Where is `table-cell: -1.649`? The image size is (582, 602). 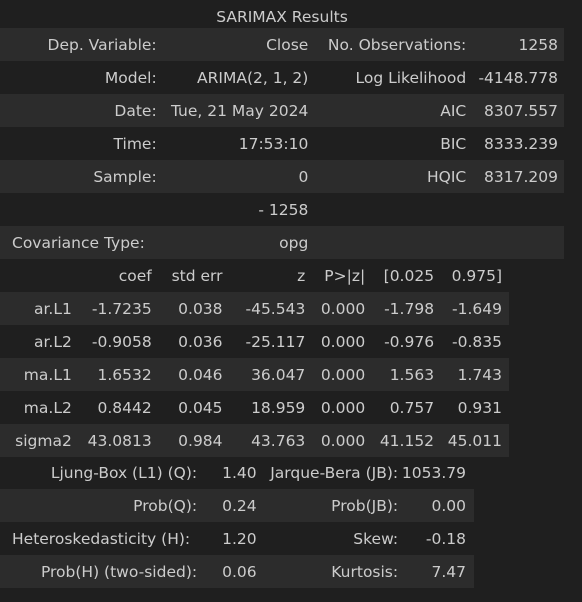 table-cell: -1.649 is located at coordinates (474, 308).